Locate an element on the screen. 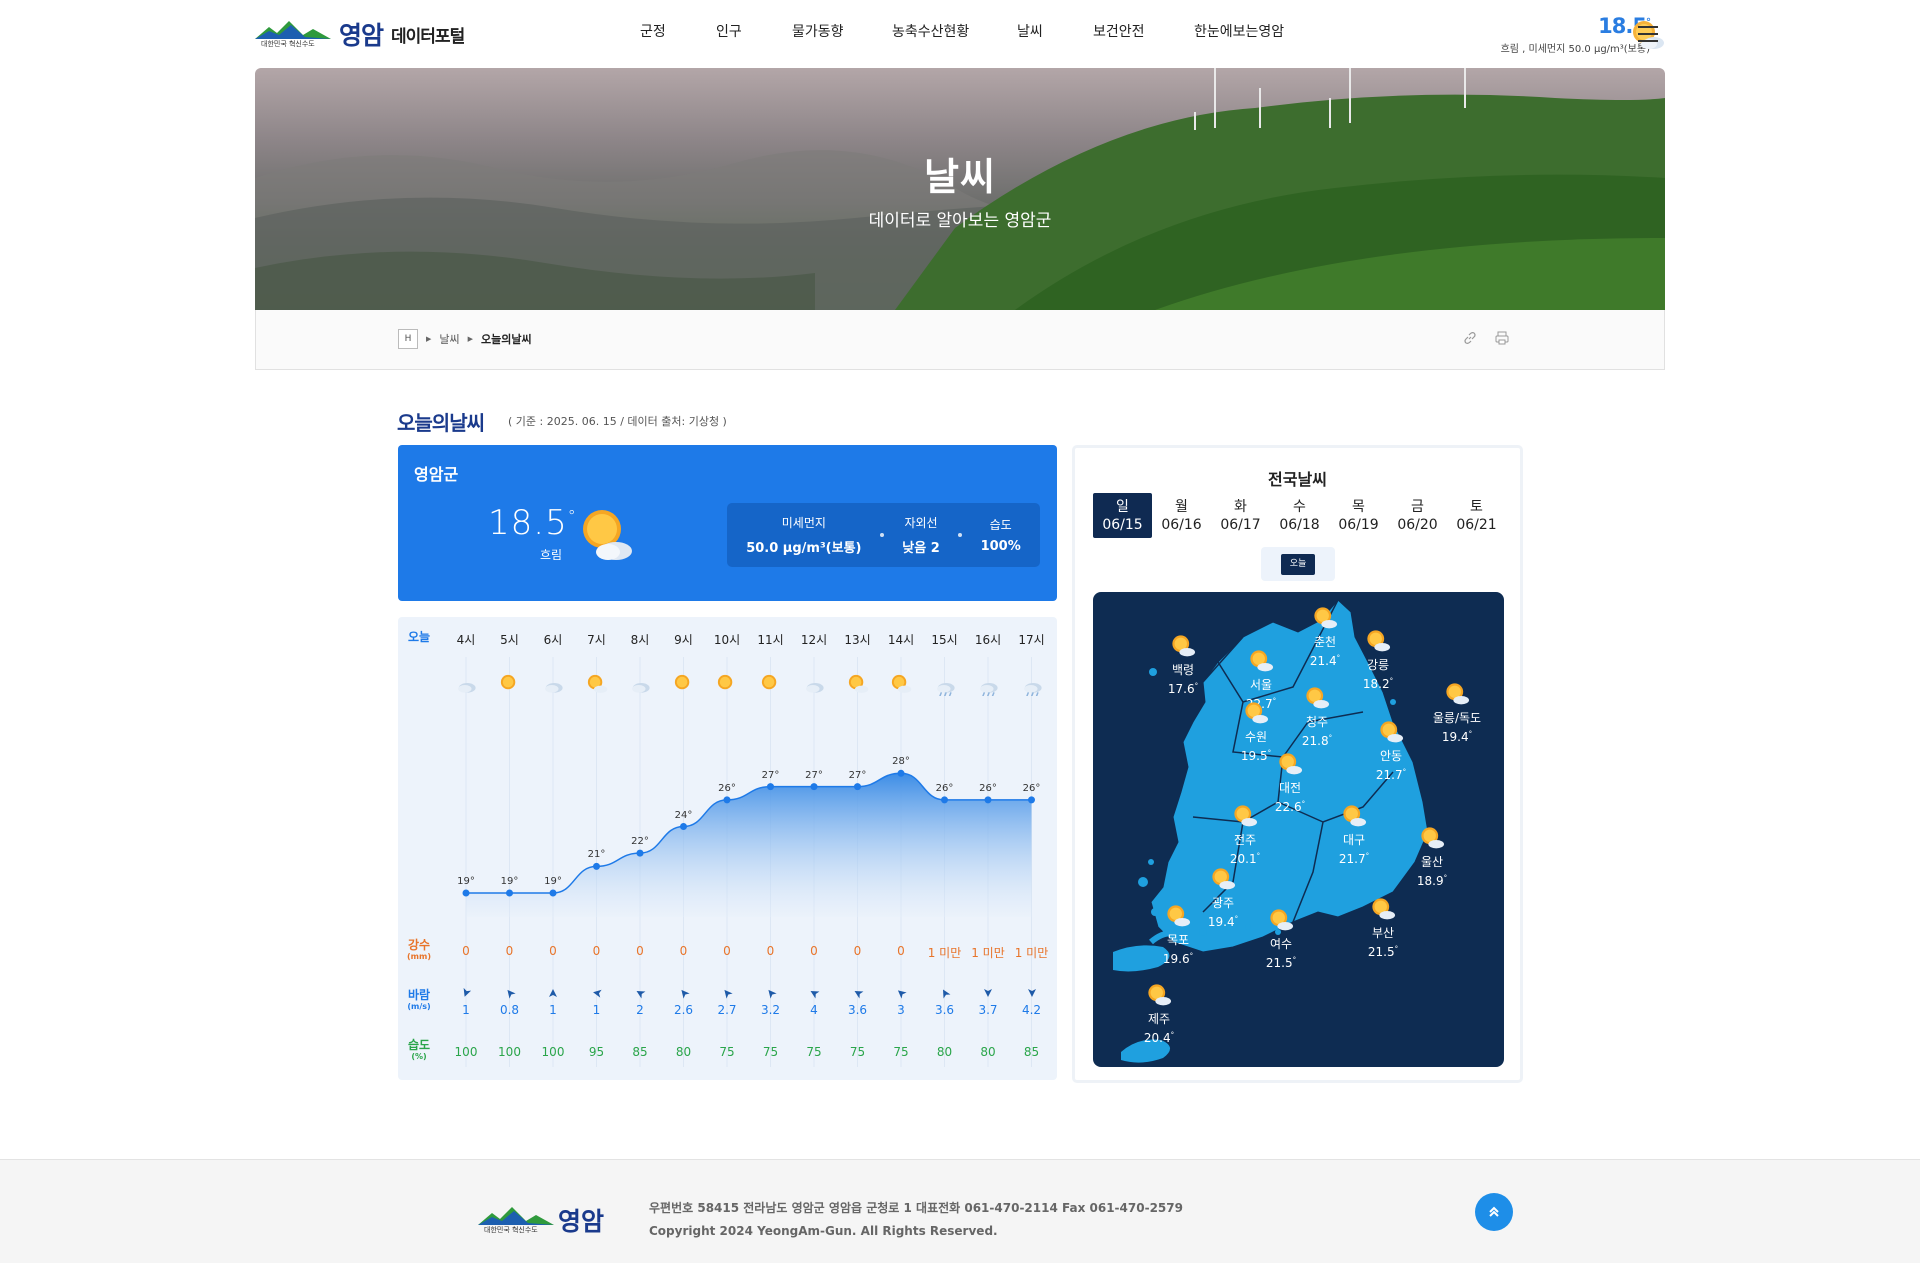 The image size is (1920, 1263). nav-item: 인구 is located at coordinates (729, 31).